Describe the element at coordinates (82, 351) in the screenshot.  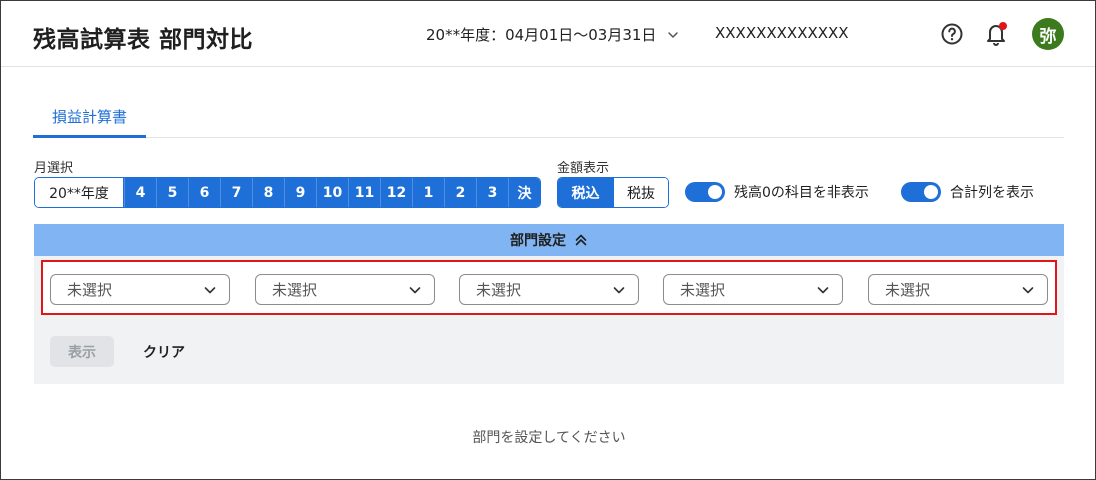
I see `show-button: 表示` at that location.